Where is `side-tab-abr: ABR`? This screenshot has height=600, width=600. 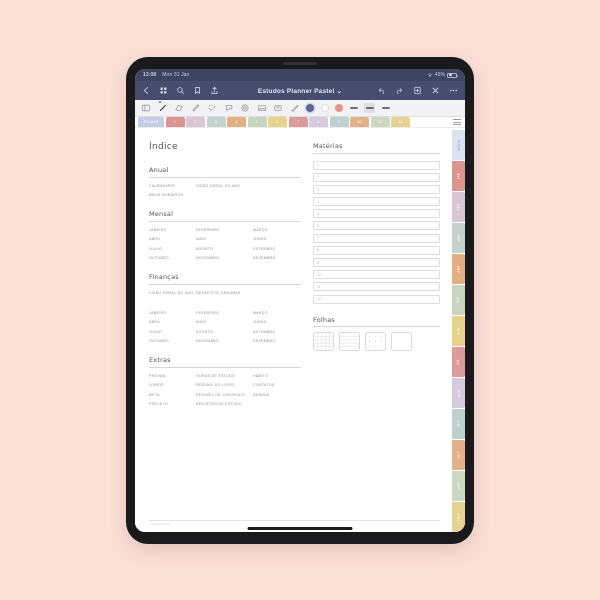
side-tab-abr: ABR is located at coordinates (458, 269).